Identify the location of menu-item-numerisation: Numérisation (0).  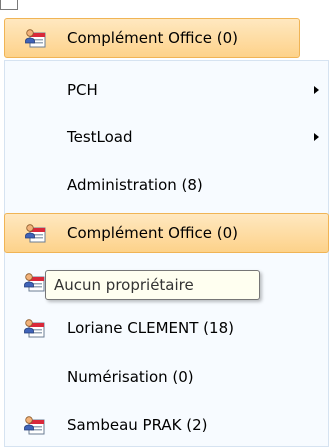
(166, 377).